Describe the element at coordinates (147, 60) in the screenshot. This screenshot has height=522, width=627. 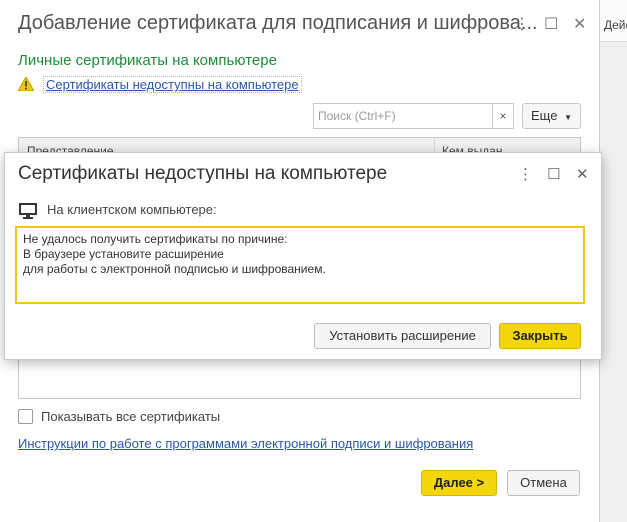
I see `section-title: Личные сертификаты на компьютере` at that location.